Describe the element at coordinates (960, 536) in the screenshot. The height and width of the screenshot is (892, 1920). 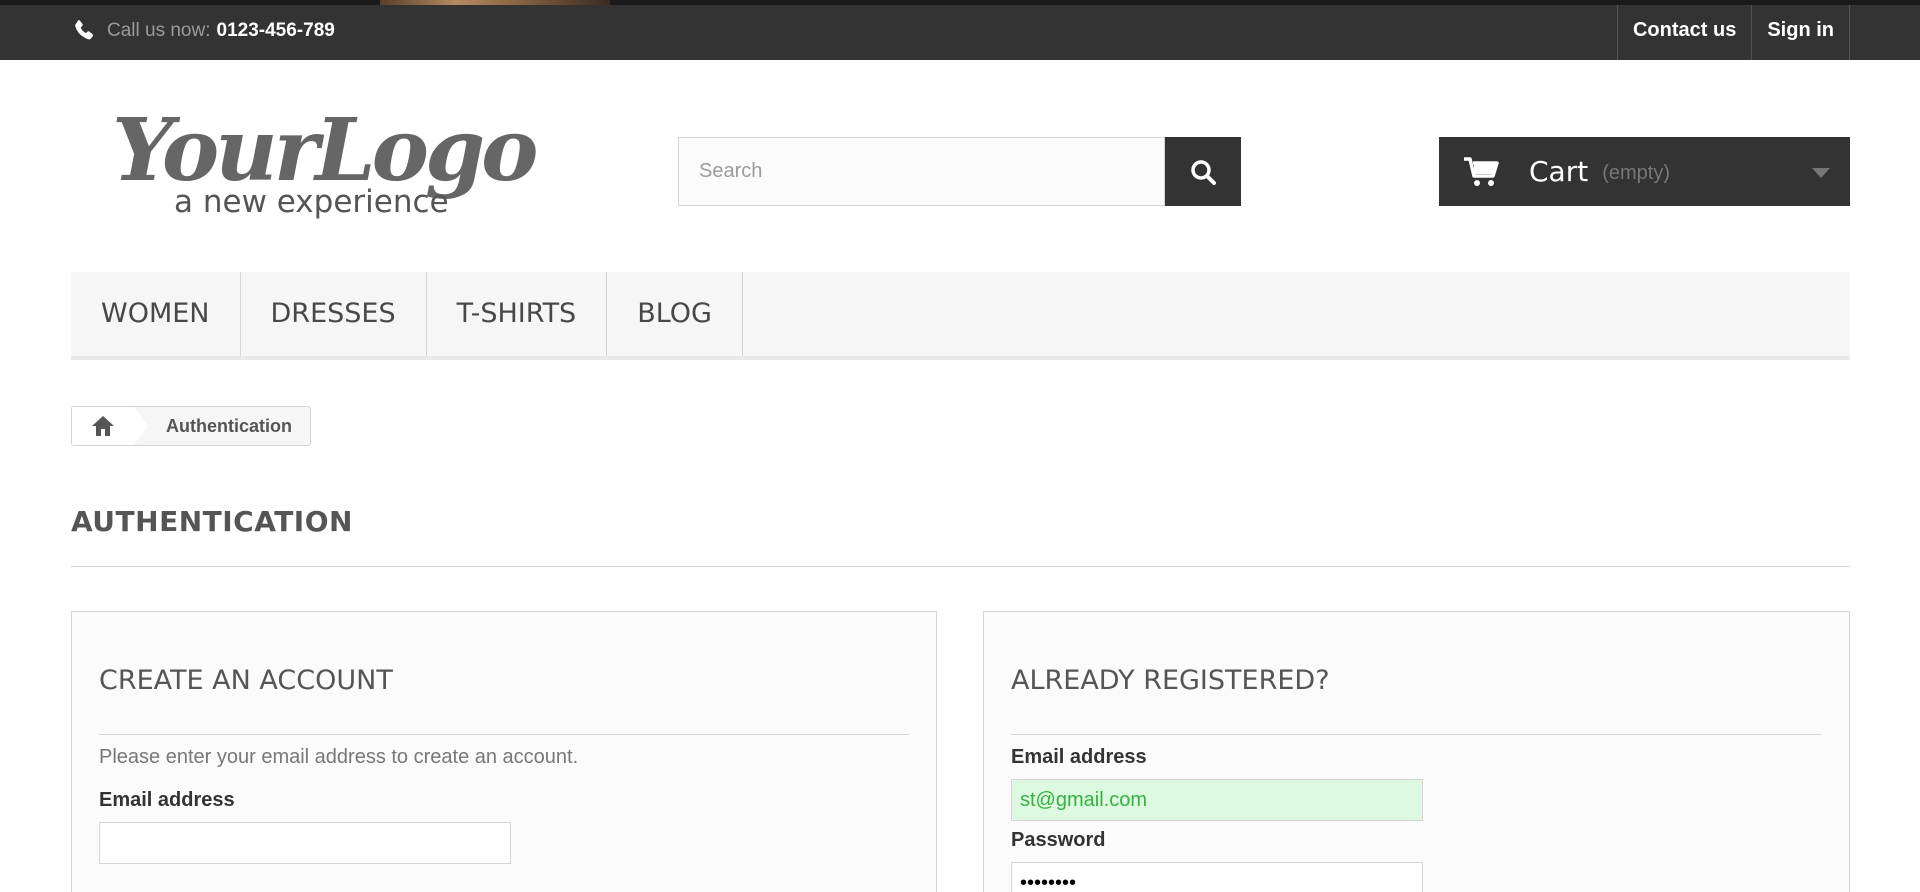
I see `page-title: AUTHENTICATION` at that location.